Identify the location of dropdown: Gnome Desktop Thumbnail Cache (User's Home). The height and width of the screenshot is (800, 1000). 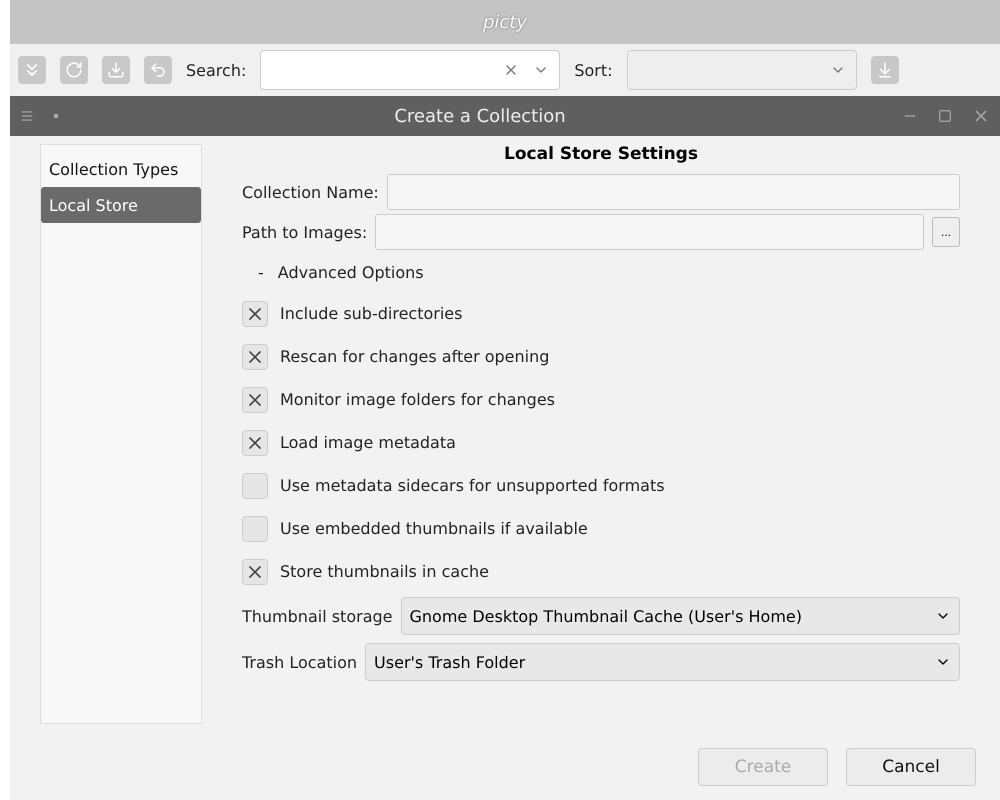
(680, 616).